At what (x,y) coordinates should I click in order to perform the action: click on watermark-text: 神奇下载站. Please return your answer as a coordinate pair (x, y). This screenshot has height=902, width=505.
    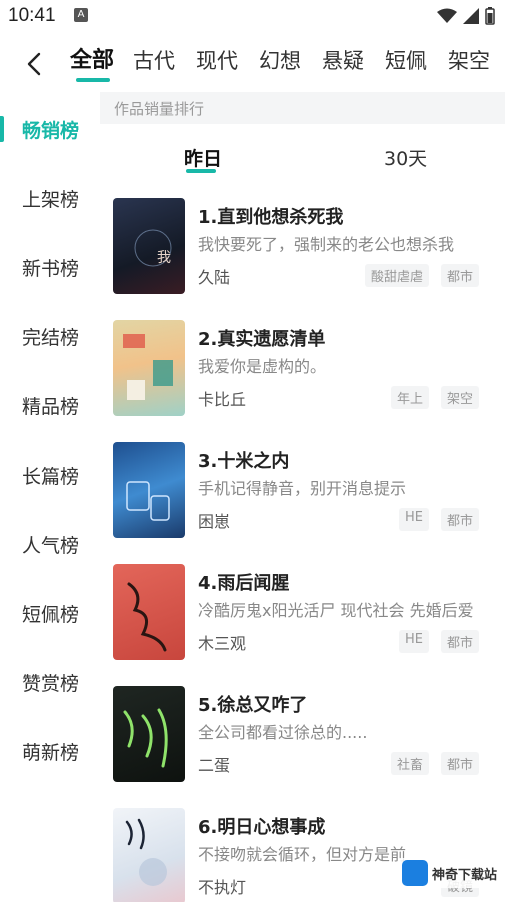
    Looking at the image, I should click on (464, 875).